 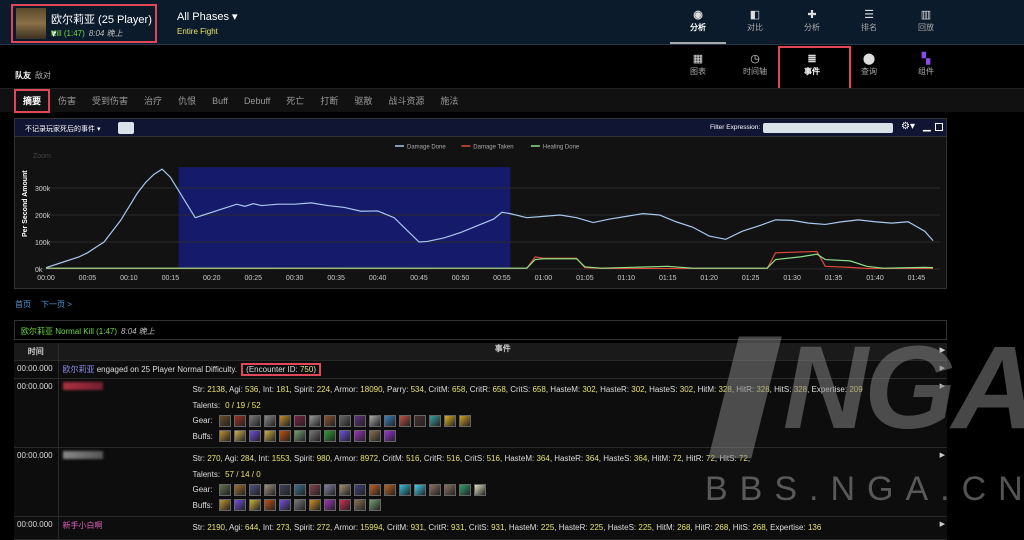 What do you see at coordinates (79, 369) in the screenshot?
I see `boss-link: 欧尔莉亚` at bounding box center [79, 369].